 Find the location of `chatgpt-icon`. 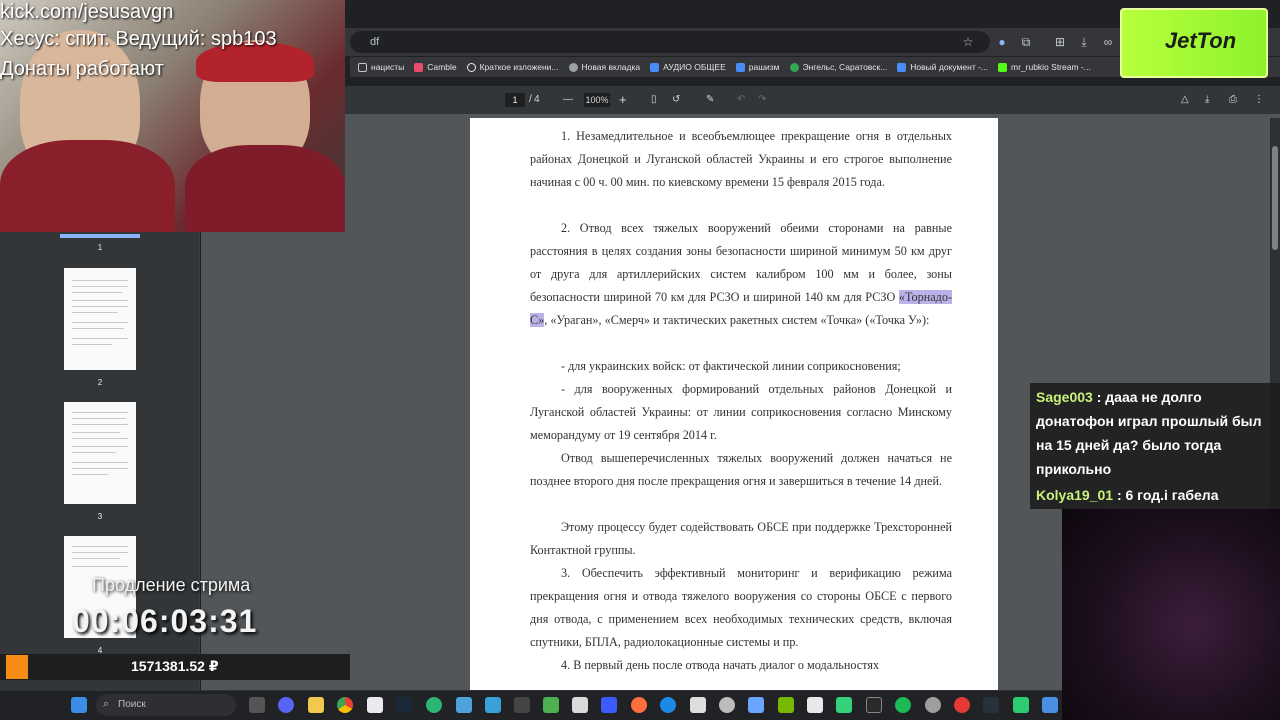

chatgpt-icon is located at coordinates (727, 705).